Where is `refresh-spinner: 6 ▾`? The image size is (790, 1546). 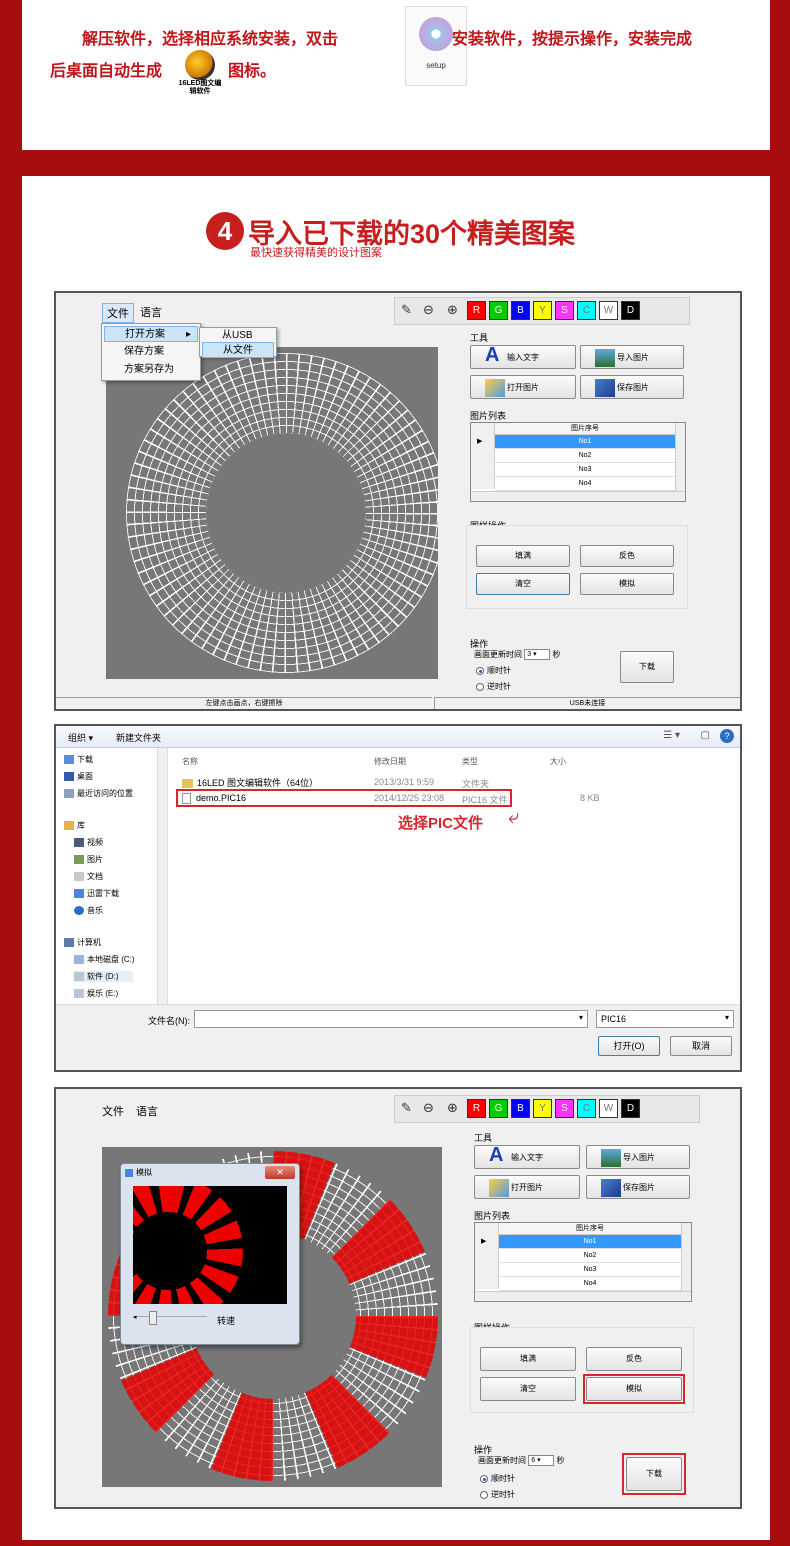 refresh-spinner: 6 ▾ is located at coordinates (541, 1461).